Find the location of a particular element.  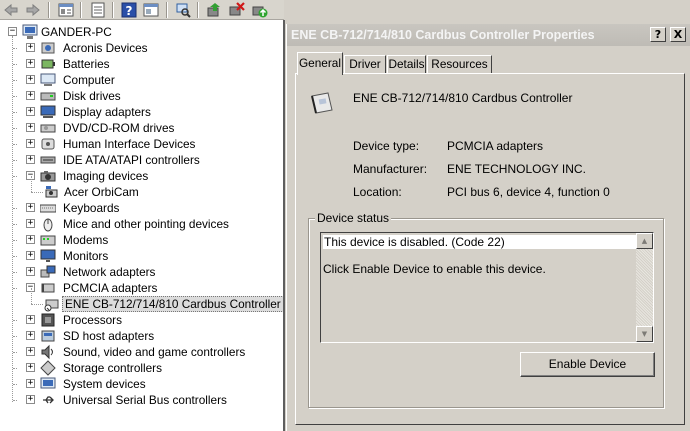

tab-resources: Resources is located at coordinates (459, 64).